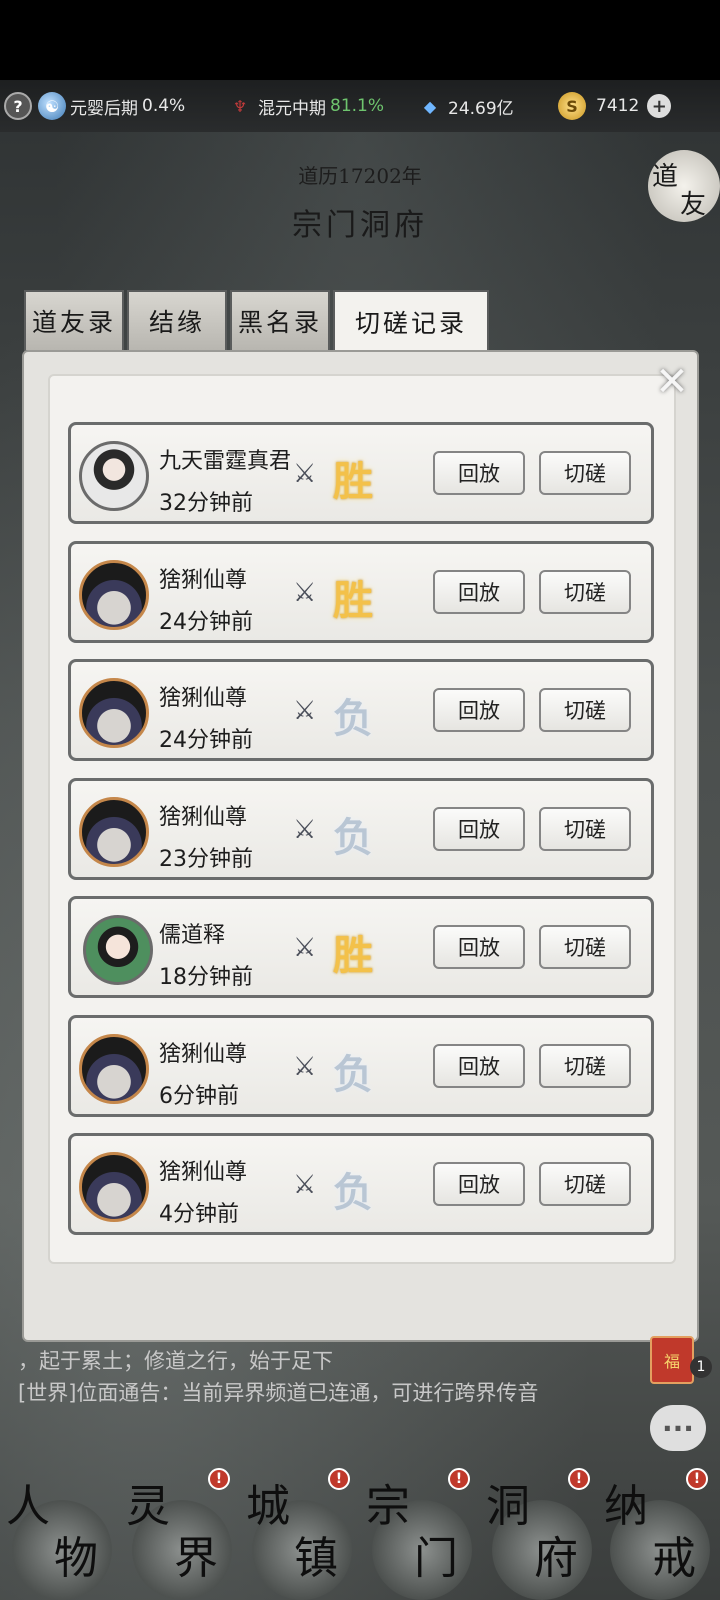 This screenshot has width=720, height=1600. I want to click on add-coins-icon: +, so click(659, 106).